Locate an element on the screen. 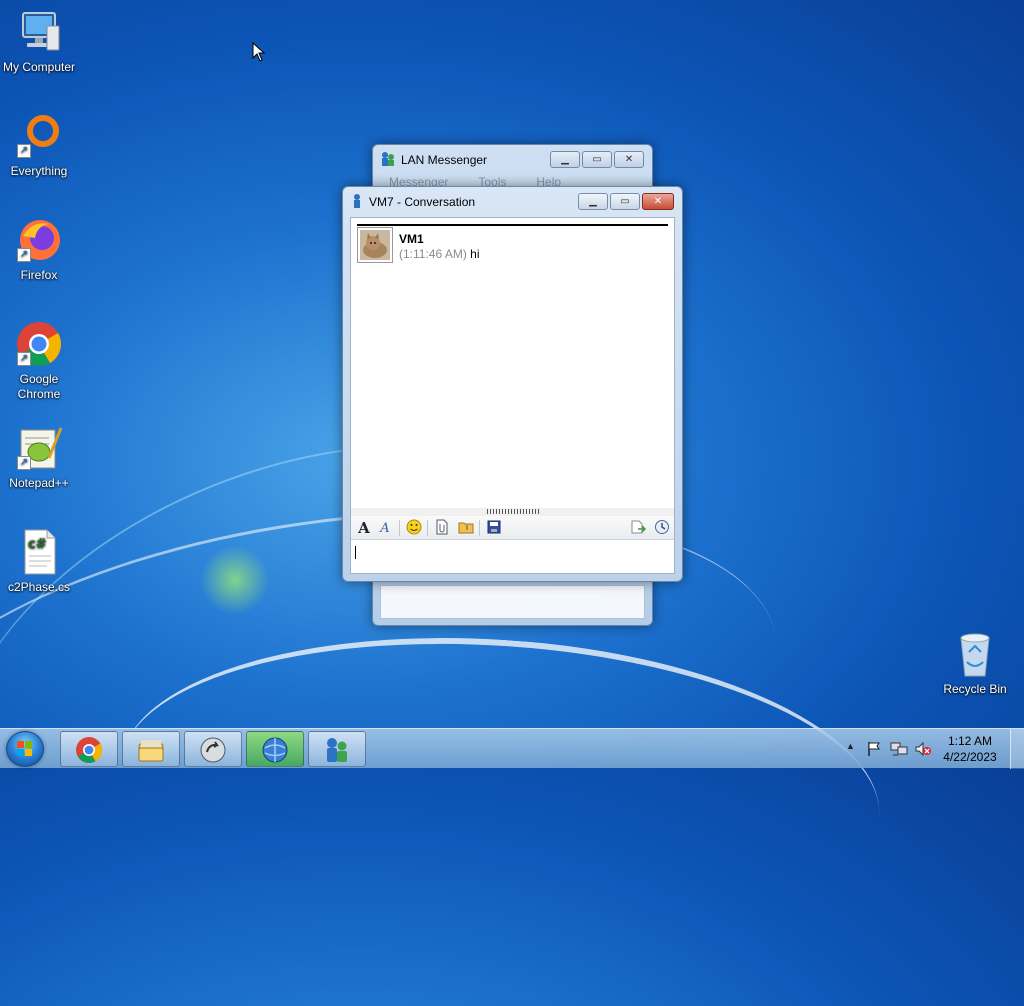 This screenshot has height=1006, width=1024. cat-avatar-icon is located at coordinates (375, 245).